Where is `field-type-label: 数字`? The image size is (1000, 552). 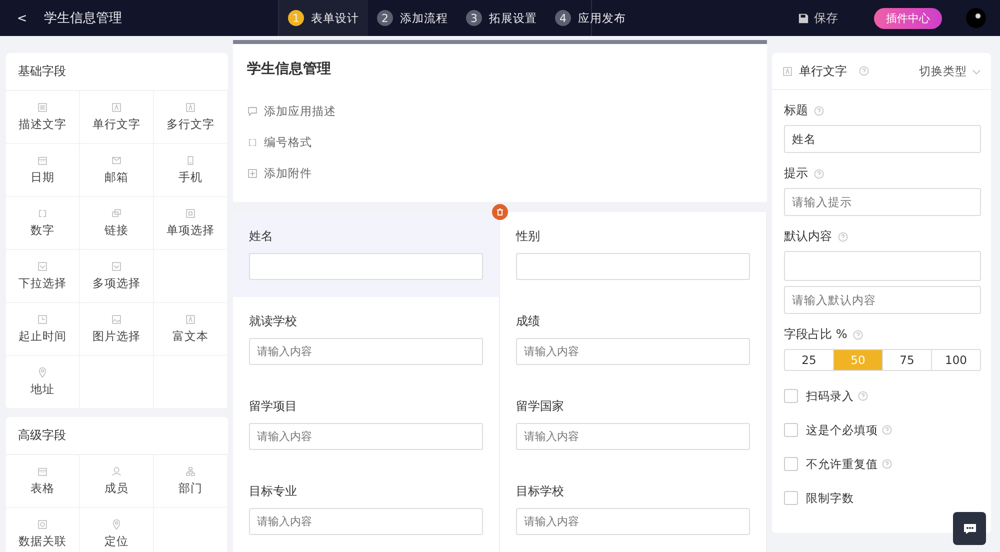
field-type-label: 数字 is located at coordinates (42, 230).